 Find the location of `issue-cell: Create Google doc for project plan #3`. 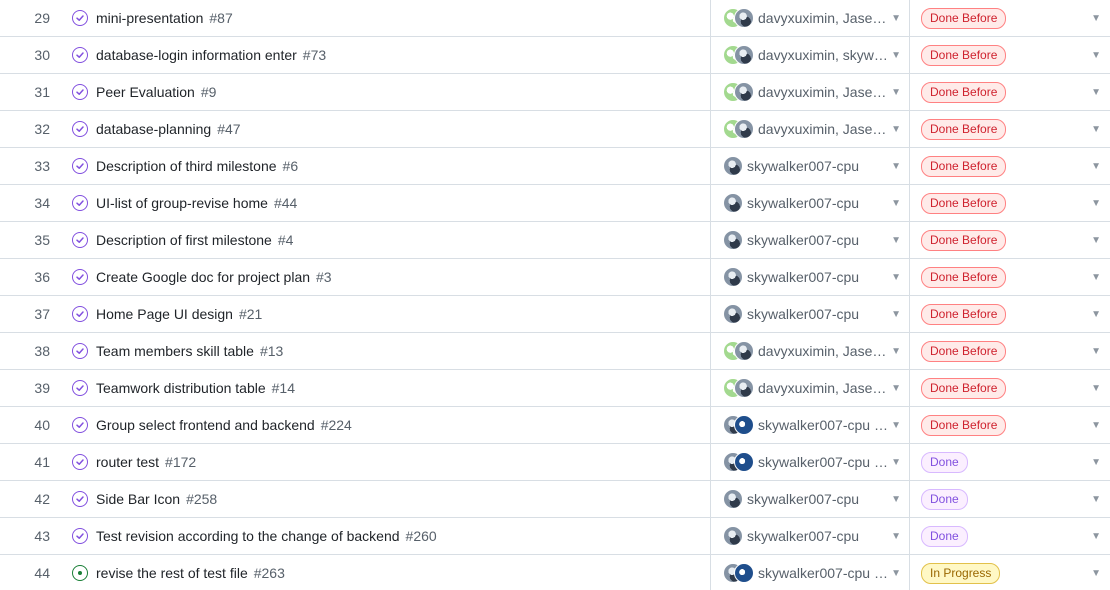

issue-cell: Create Google doc for project plan #3 is located at coordinates (383, 277).